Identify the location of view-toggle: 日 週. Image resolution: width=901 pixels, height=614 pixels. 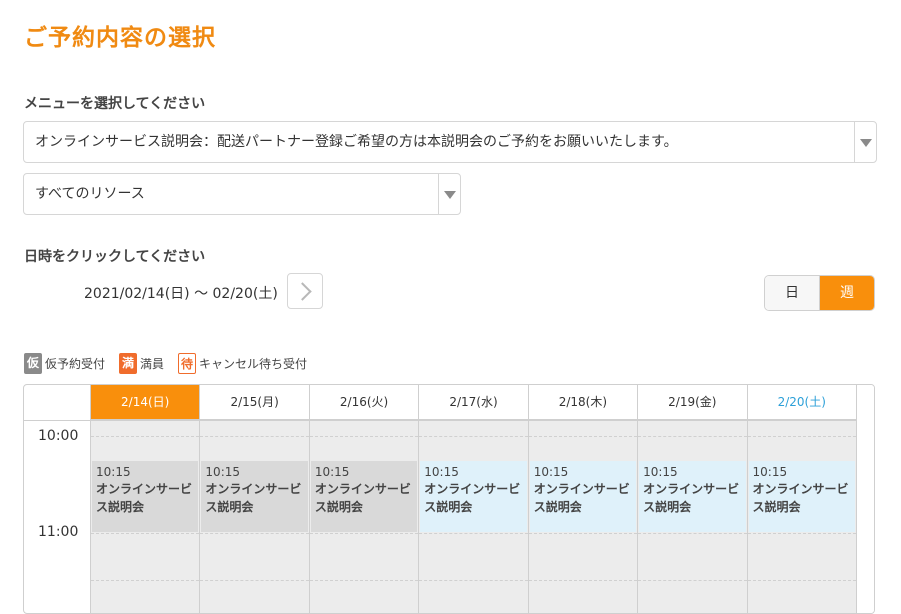
(819, 293).